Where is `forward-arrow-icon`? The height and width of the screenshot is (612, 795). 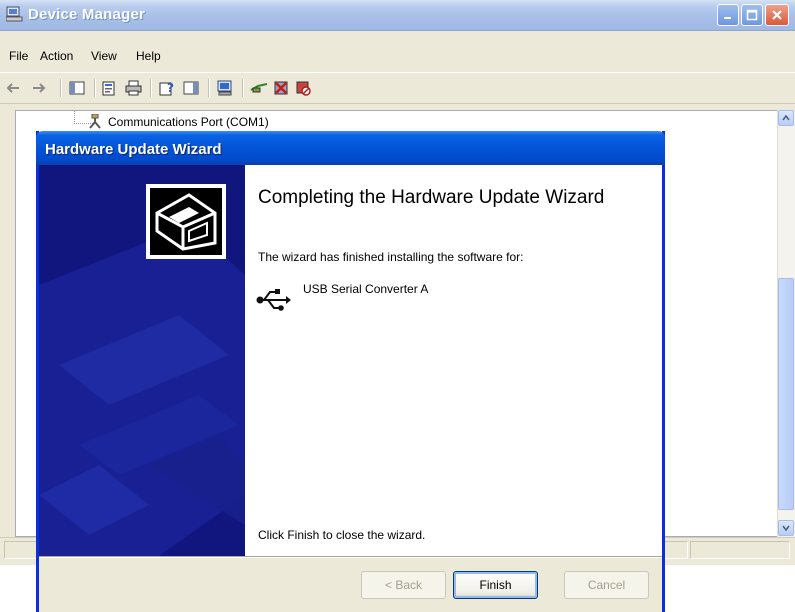
forward-arrow-icon is located at coordinates (39, 88).